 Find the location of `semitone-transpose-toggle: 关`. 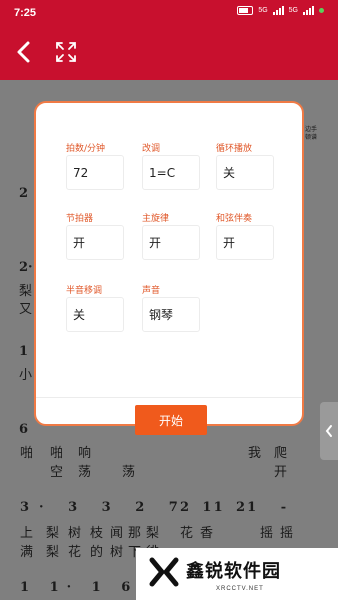

semitone-transpose-toggle: 关 is located at coordinates (95, 314).